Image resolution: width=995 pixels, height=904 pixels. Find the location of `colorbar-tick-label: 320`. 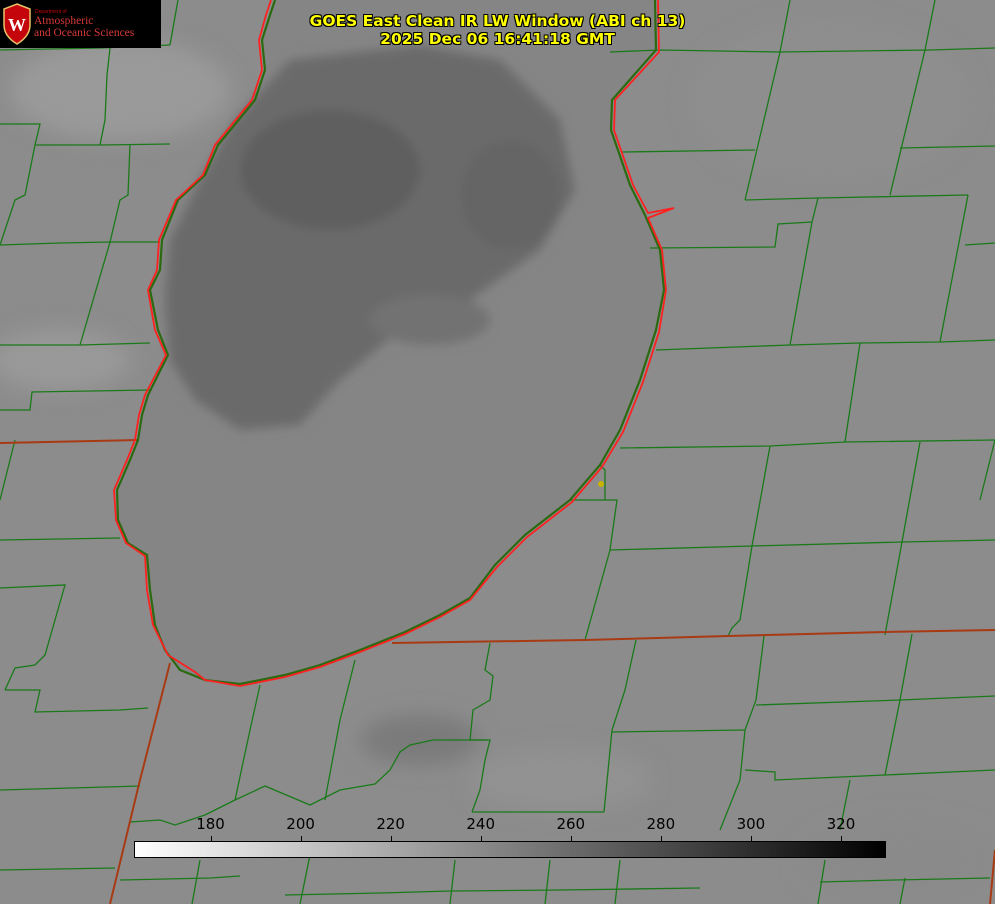

colorbar-tick-label: 320 is located at coordinates (841, 824).